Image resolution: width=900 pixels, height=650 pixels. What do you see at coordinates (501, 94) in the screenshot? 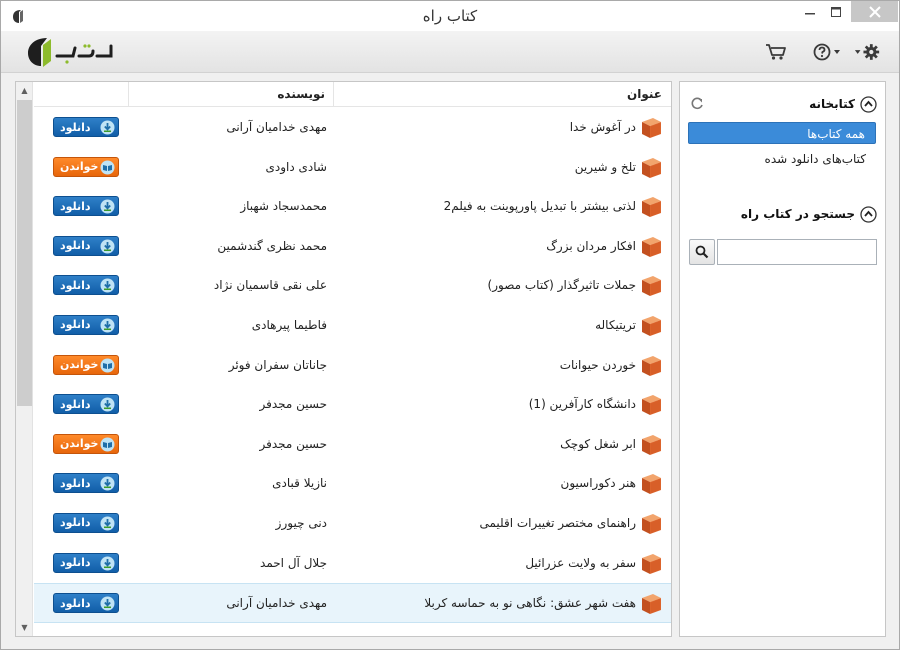
I see `column-header-title: عنوان` at bounding box center [501, 94].